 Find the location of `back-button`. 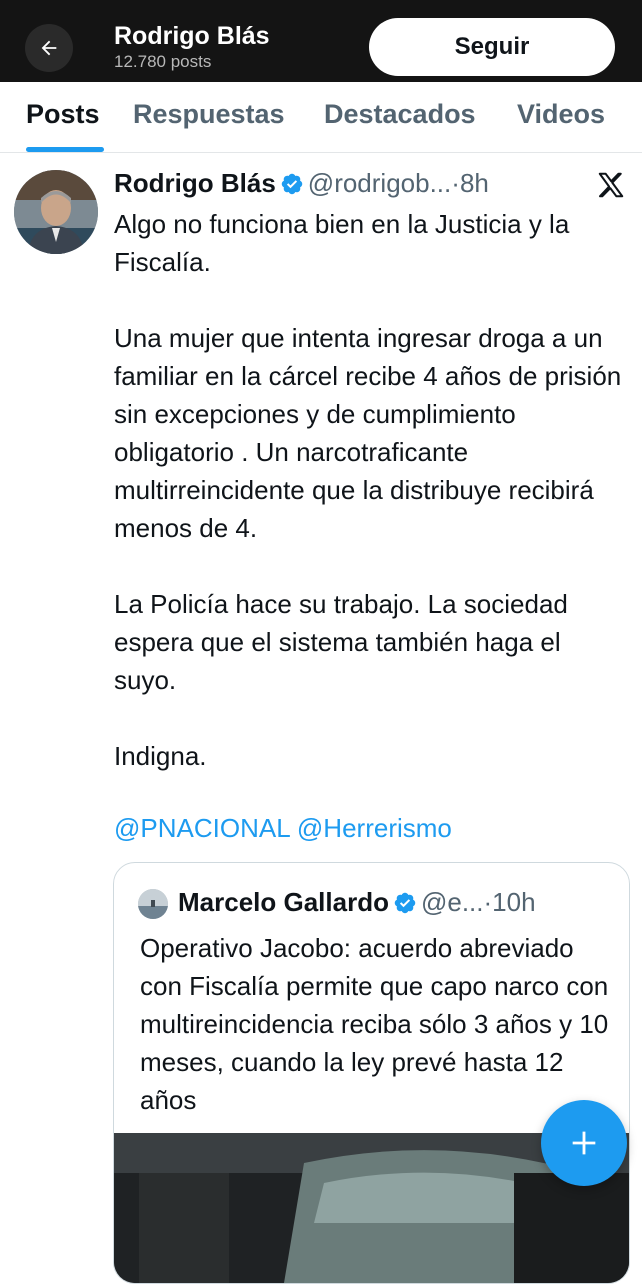

back-button is located at coordinates (49, 48).